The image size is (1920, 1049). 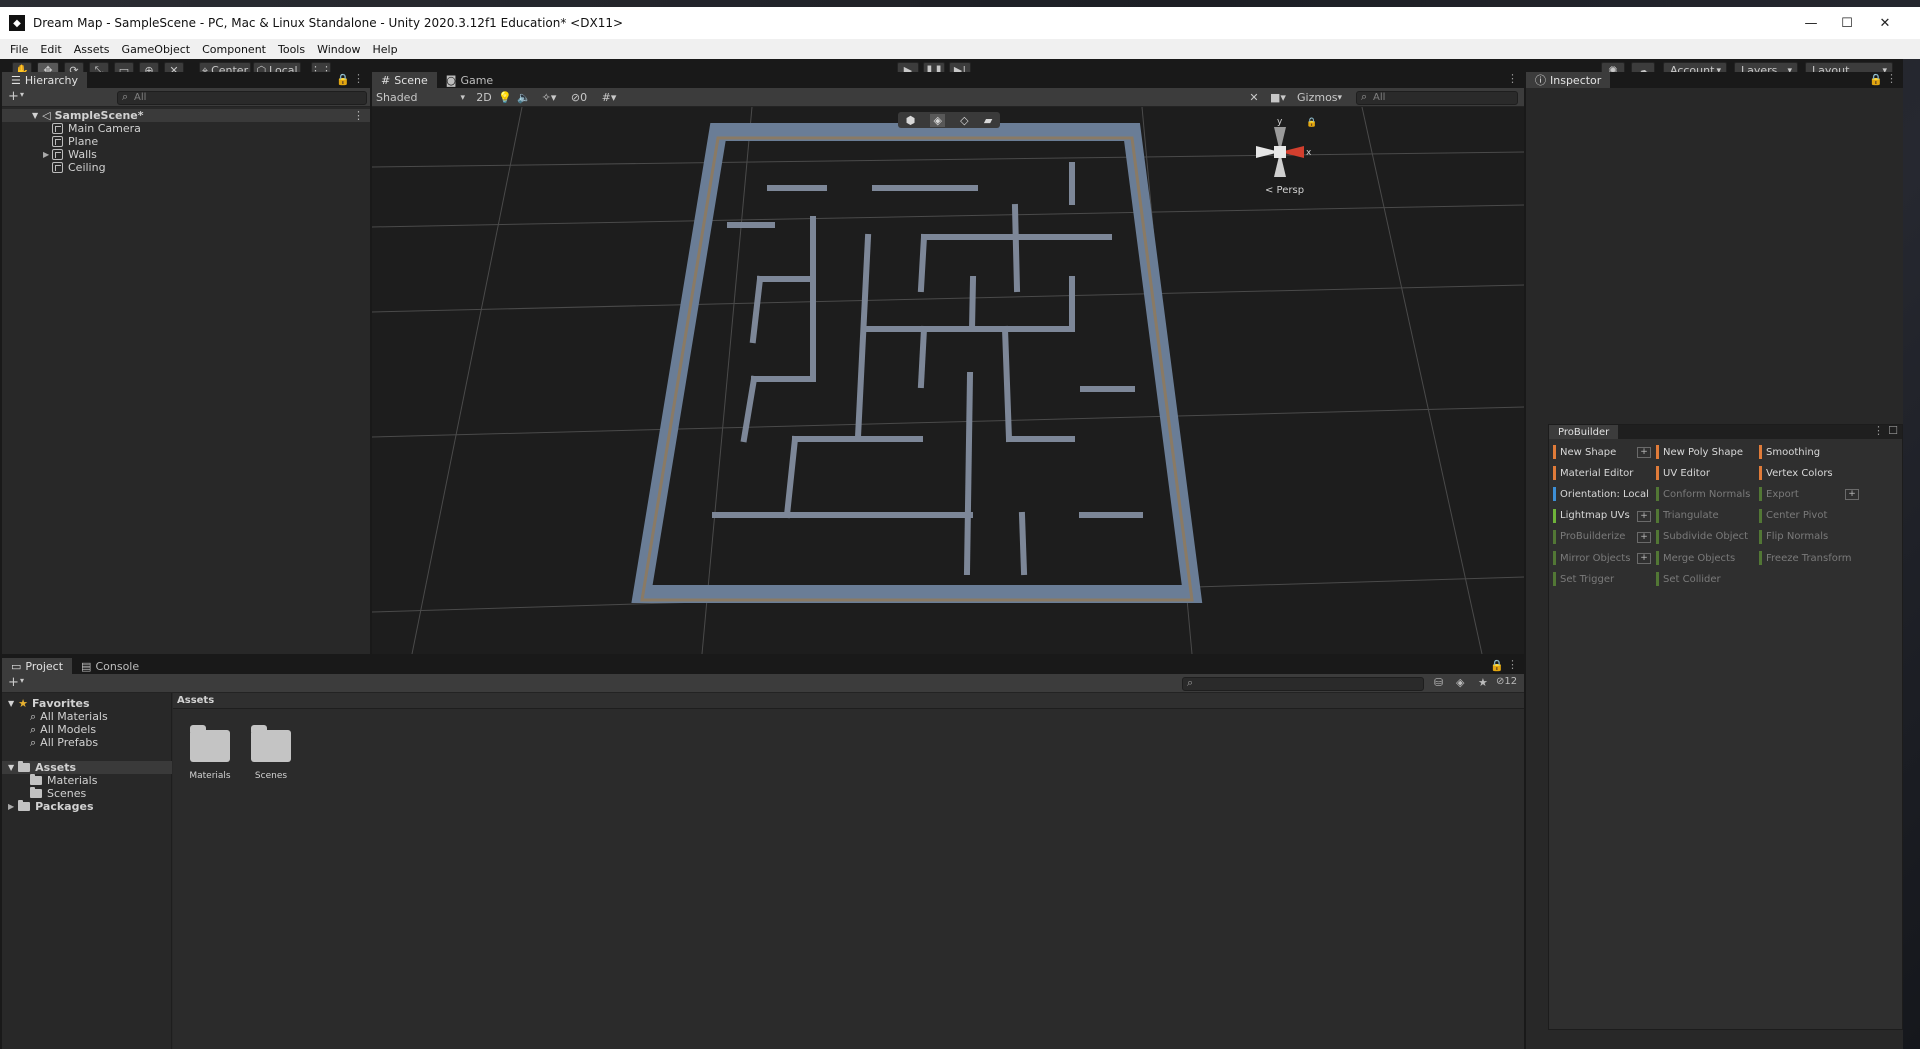 What do you see at coordinates (1893, 430) in the screenshot?
I see `maximize-icon: ☐` at bounding box center [1893, 430].